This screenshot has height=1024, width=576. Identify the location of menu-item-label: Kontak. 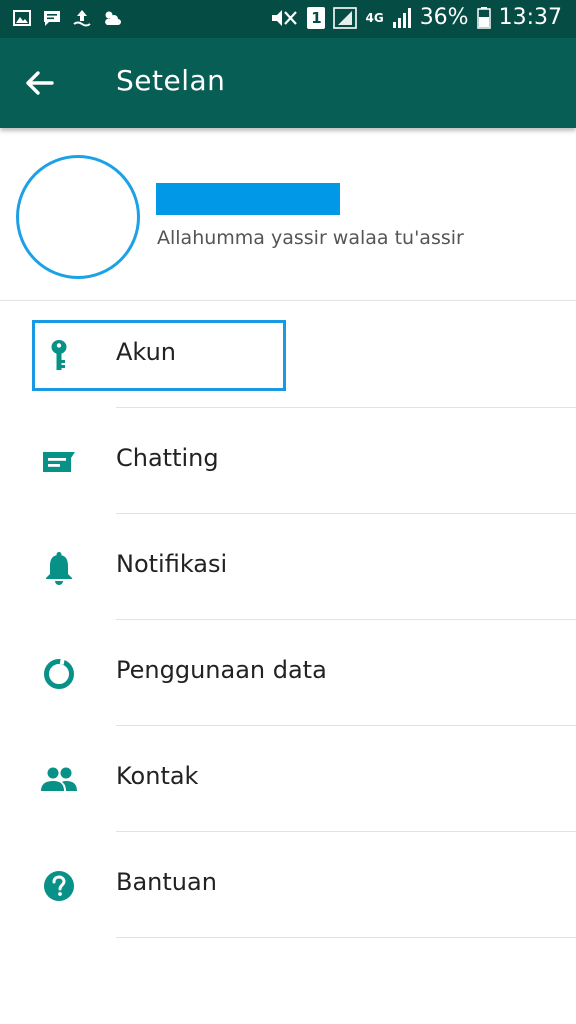
(157, 776).